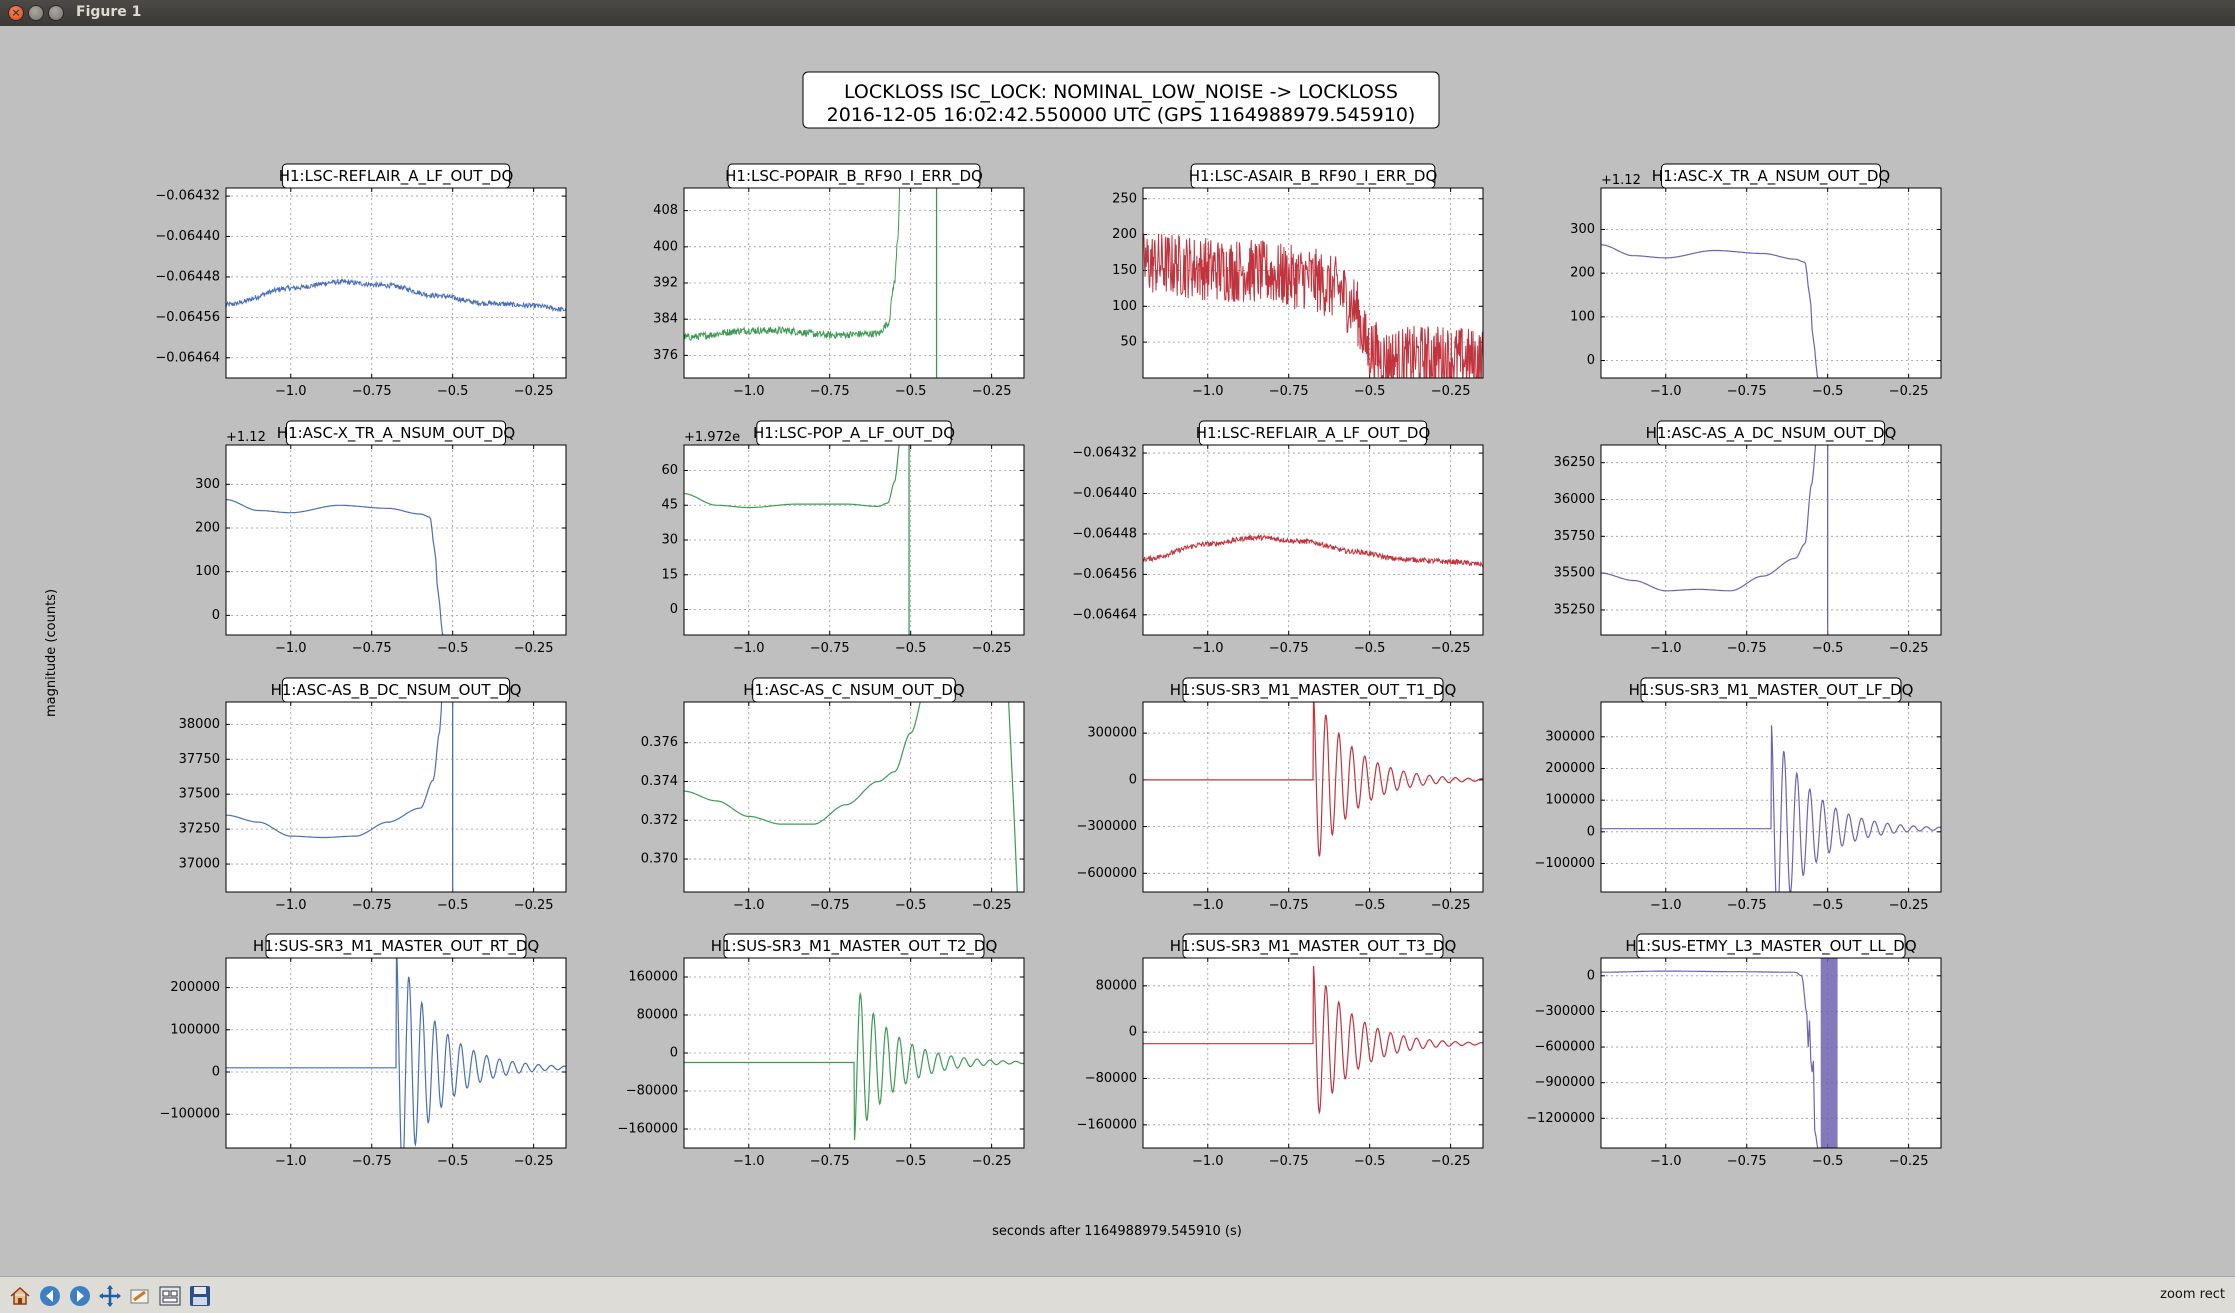  Describe the element at coordinates (396, 176) in the screenshot. I see `subplot-title: H1:LSC-REFLAIR_A_LF_OUT_DQ` at that location.